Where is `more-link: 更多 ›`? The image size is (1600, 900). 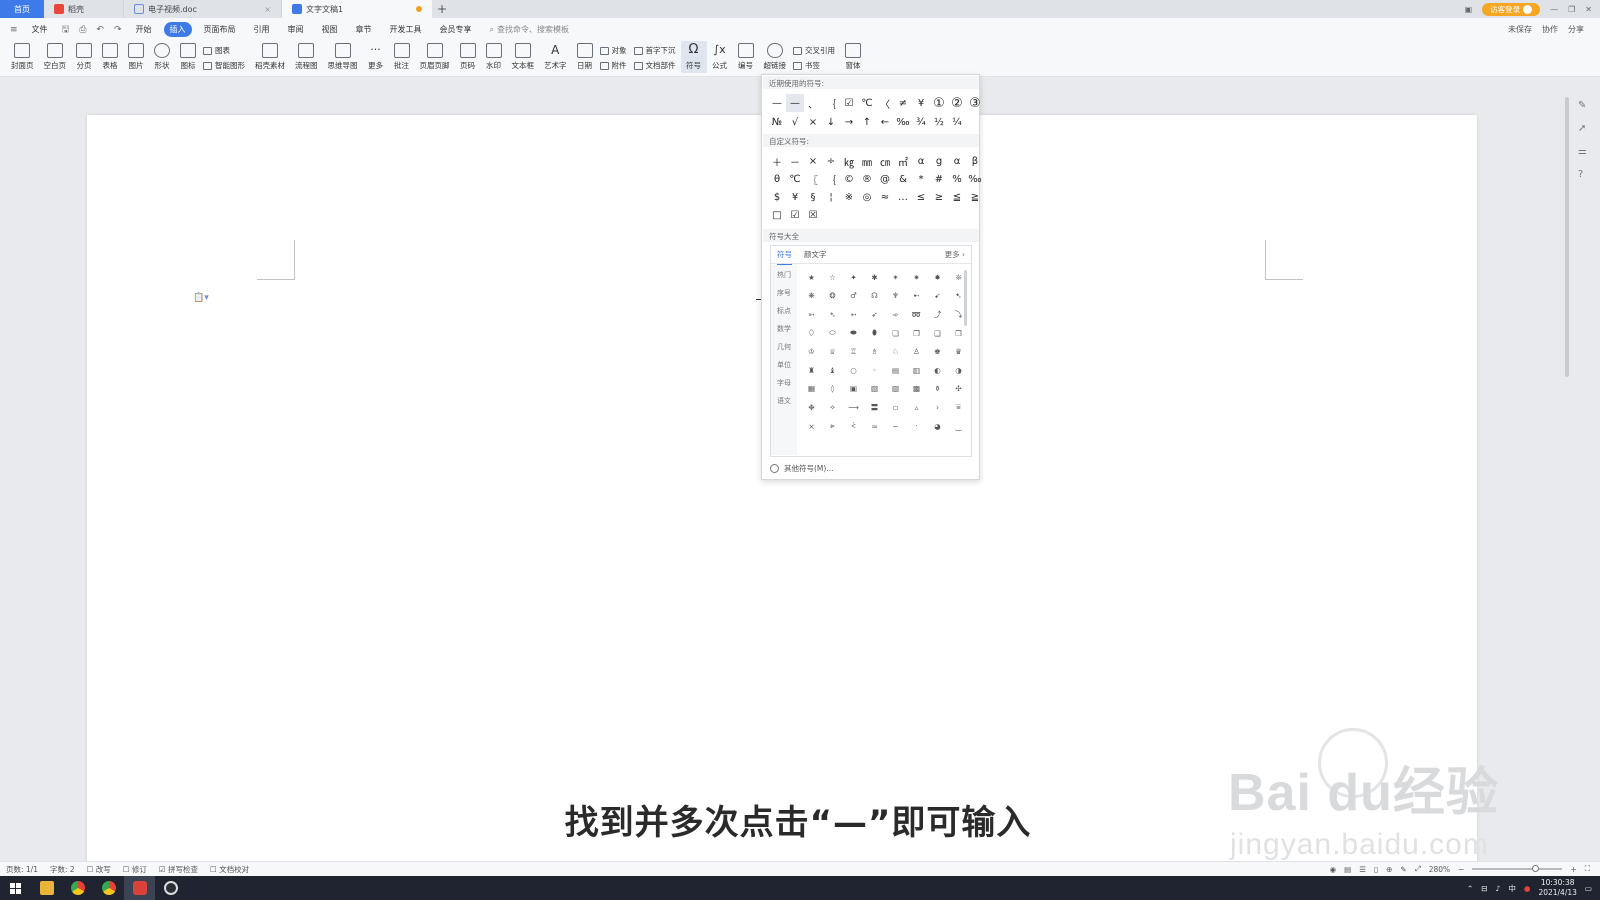
more-link: 更多 › is located at coordinates (958, 254).